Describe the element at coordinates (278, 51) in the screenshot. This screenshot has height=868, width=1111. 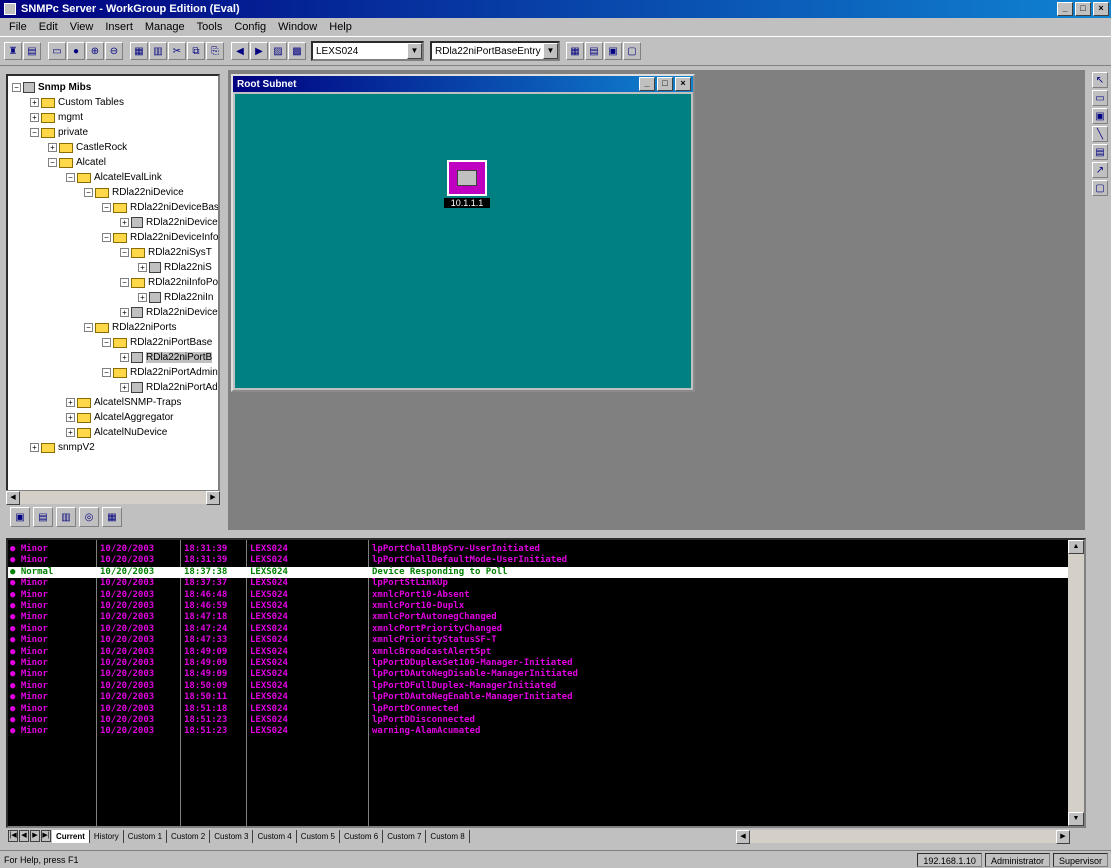
I see `graph-icon: ▨` at that location.